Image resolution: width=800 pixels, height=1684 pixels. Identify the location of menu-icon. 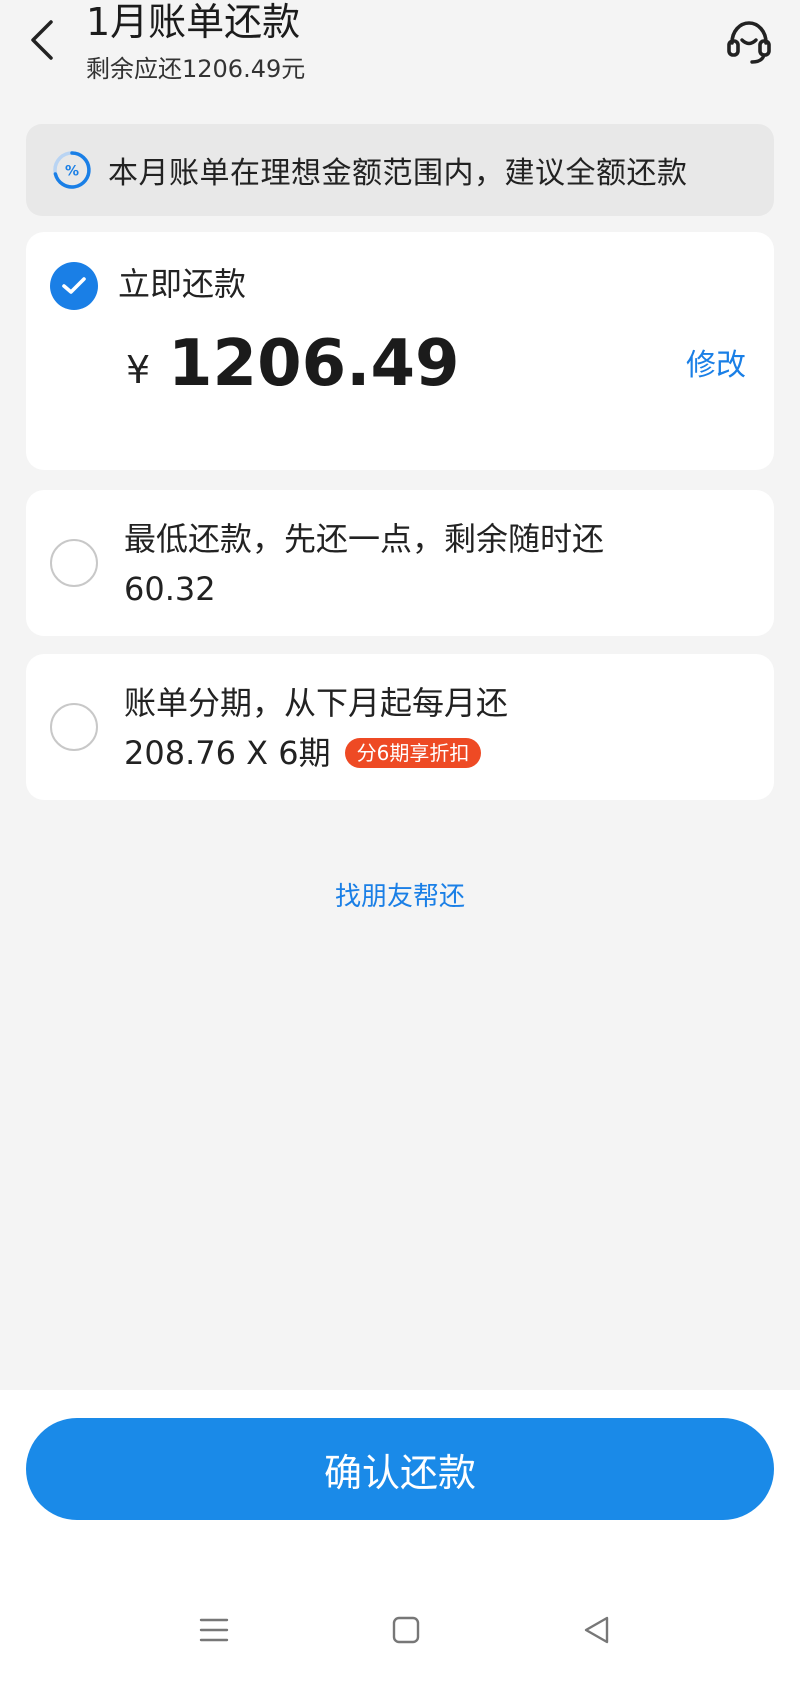
(214, 1630).